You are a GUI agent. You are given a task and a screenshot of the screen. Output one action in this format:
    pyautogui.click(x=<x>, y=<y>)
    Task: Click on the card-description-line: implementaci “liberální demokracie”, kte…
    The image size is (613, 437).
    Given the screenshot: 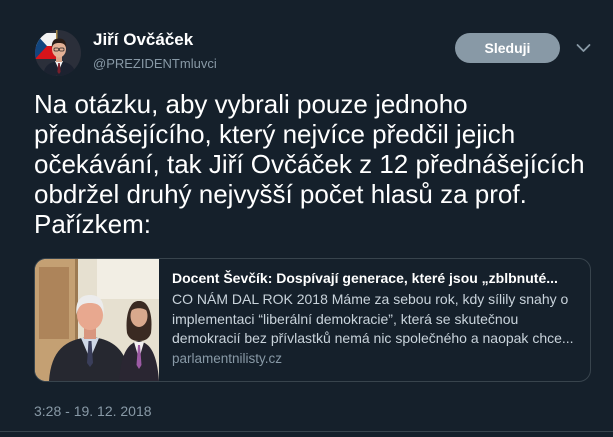 What is the action you would take?
    pyautogui.click(x=345, y=318)
    